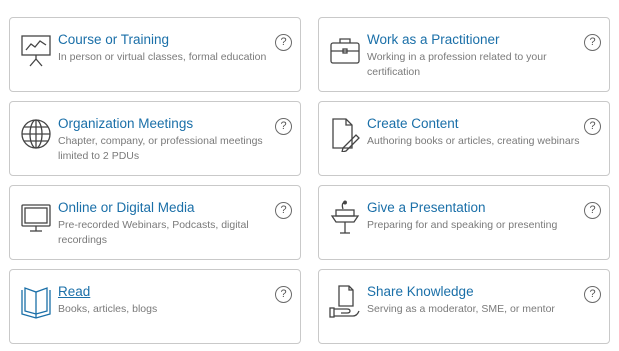 The image size is (619, 351). I want to click on card-title: Create Content, so click(413, 123).